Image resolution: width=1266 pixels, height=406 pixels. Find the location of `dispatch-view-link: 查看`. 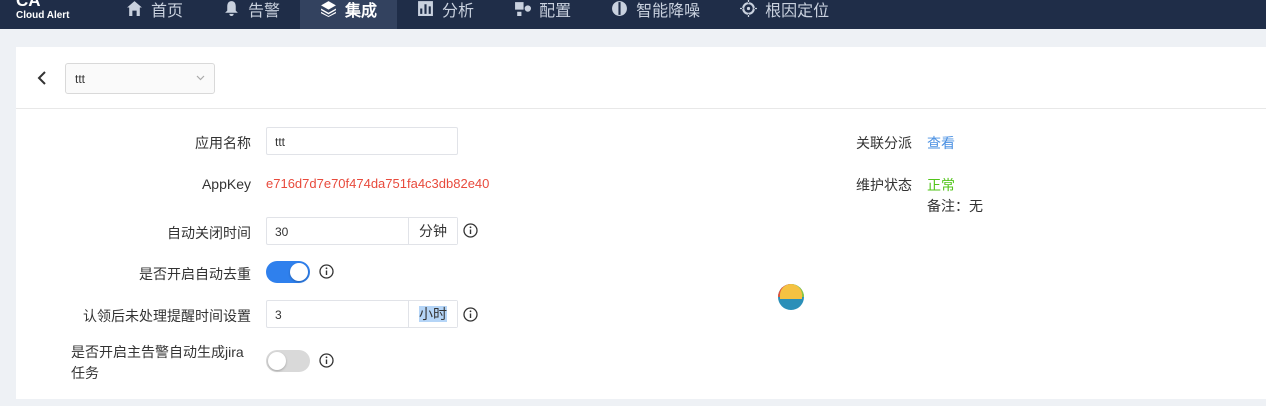

dispatch-view-link: 查看 is located at coordinates (941, 143).